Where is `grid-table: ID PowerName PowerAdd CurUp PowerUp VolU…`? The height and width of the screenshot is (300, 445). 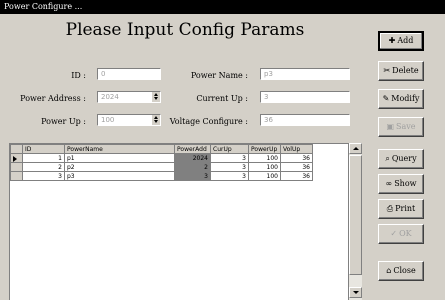 grid-table: ID PowerName PowerAdd CurUp PowerUp VolU… is located at coordinates (161, 162).